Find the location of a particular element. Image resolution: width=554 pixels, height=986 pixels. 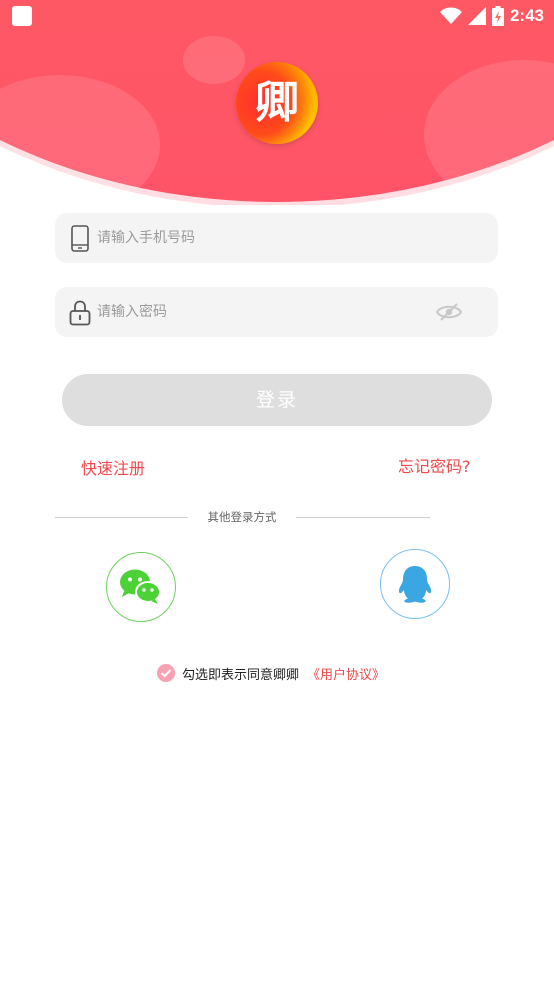

lock-icon is located at coordinates (80, 313).